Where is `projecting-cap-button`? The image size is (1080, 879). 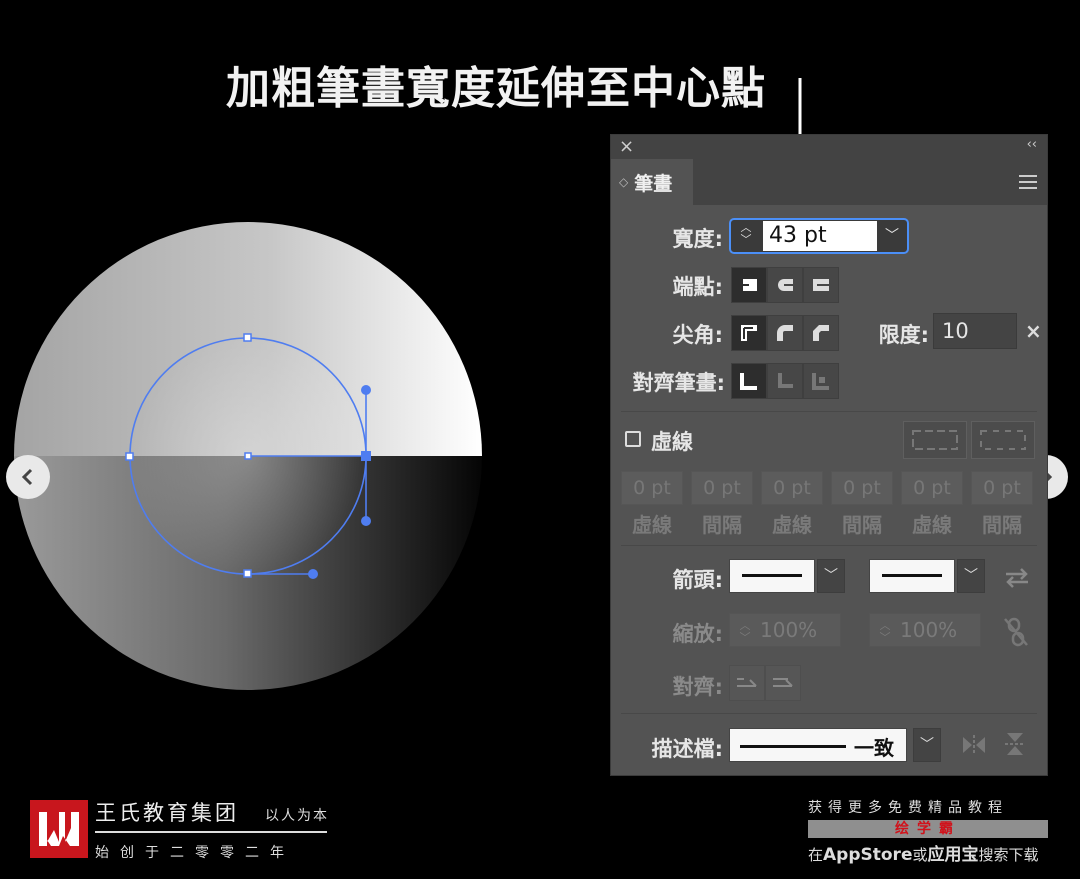 projecting-cap-button is located at coordinates (821, 285).